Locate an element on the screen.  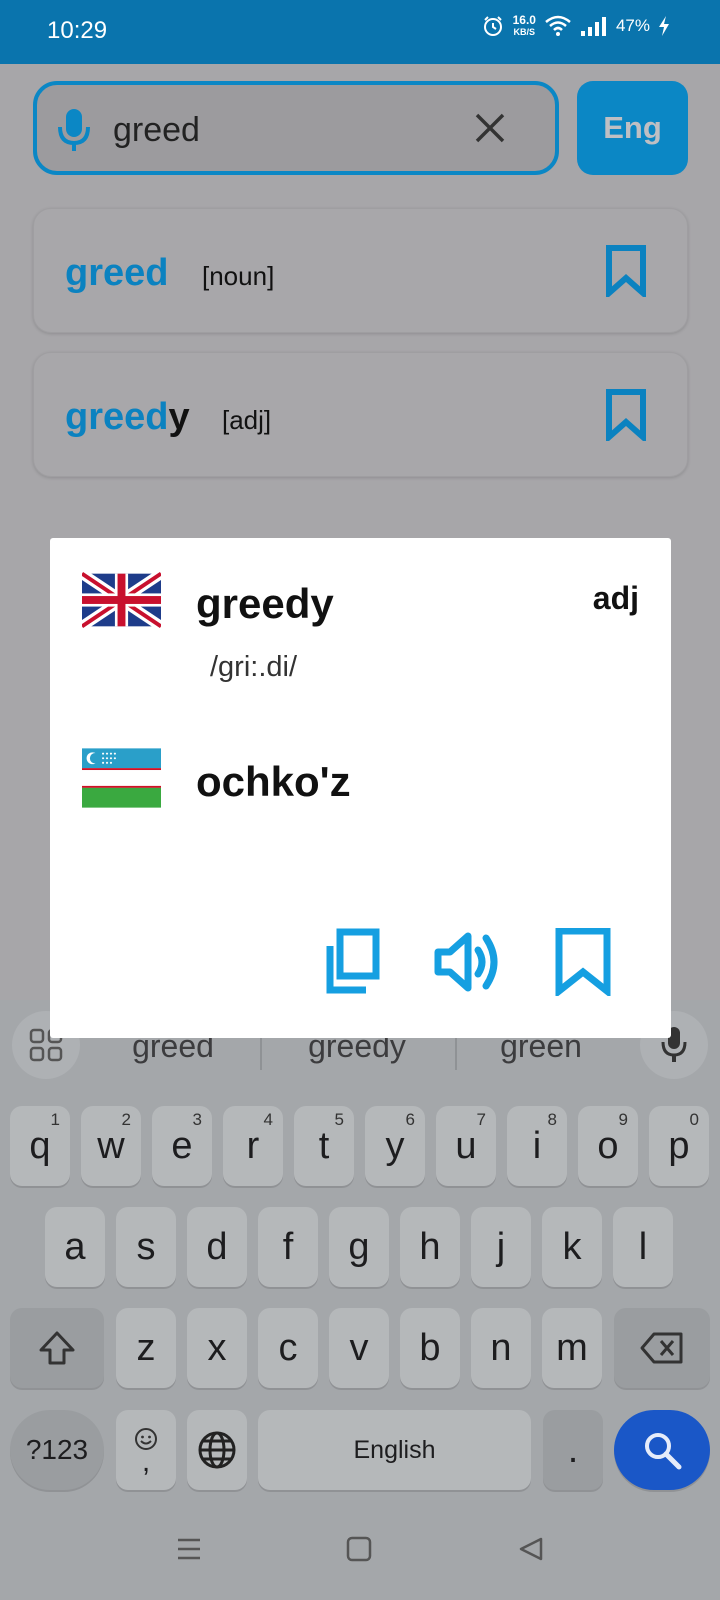
key-u: u7 is located at coordinates (466, 1146).